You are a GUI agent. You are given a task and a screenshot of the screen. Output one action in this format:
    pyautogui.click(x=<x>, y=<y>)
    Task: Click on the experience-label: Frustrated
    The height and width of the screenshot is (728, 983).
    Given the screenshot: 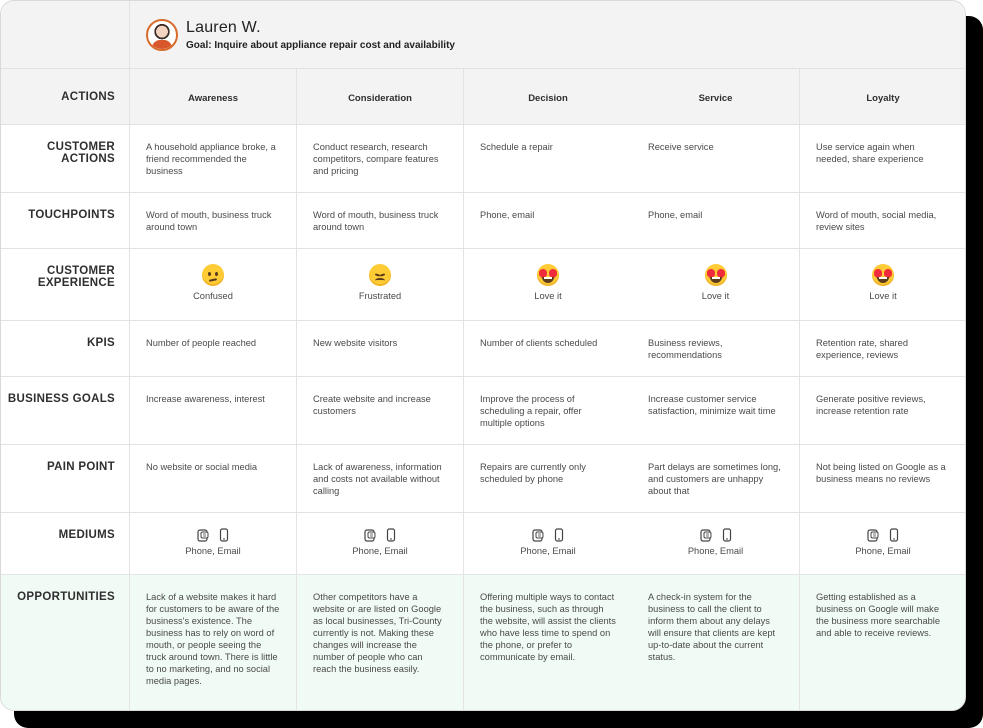 What is the action you would take?
    pyautogui.click(x=380, y=296)
    